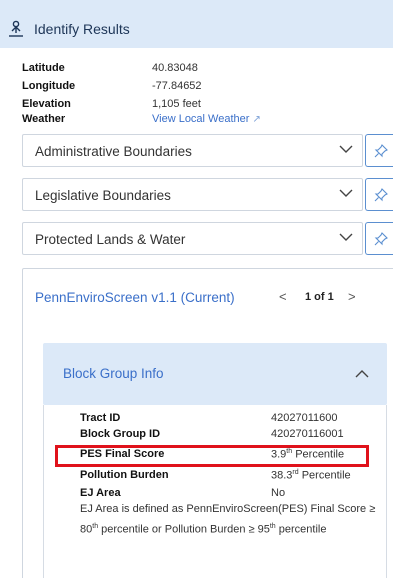 This screenshot has height=578, width=393. I want to click on block-group-info-title: Block Group Info, so click(113, 373).